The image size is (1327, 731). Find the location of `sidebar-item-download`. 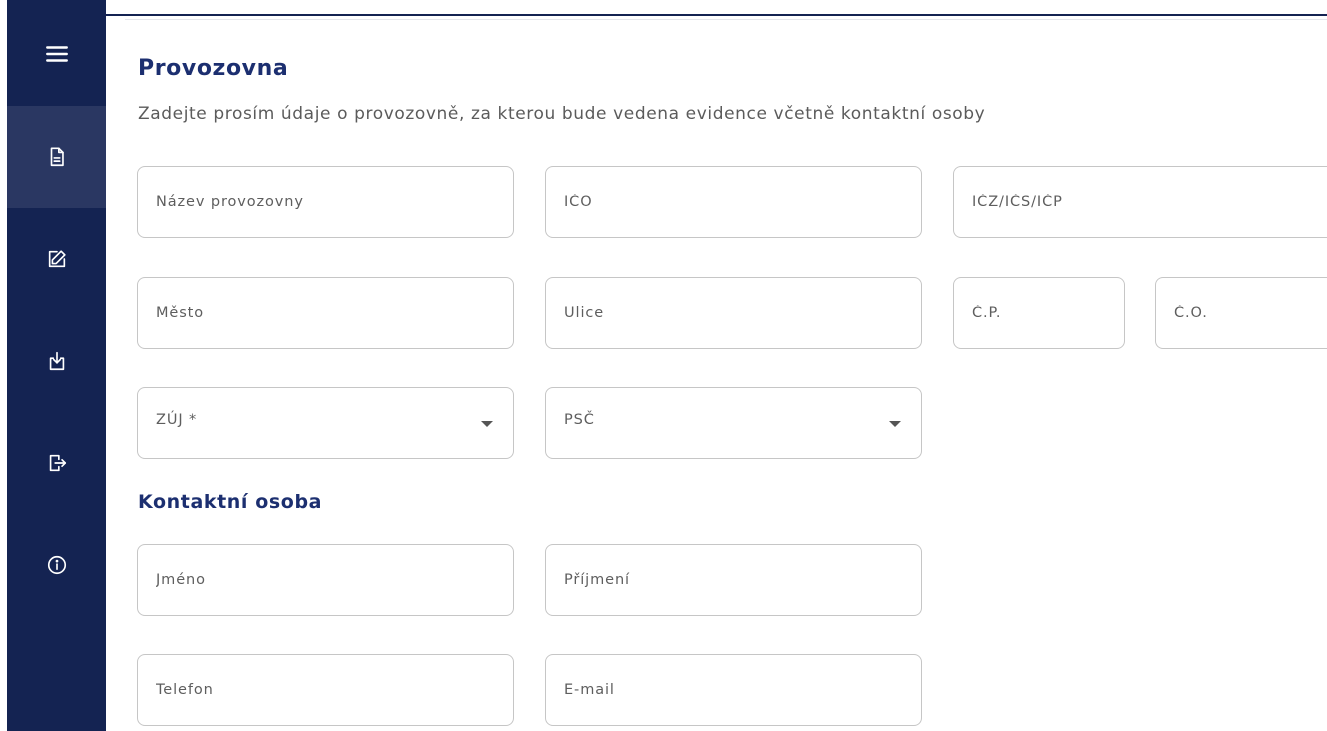

sidebar-item-download is located at coordinates (56, 361).